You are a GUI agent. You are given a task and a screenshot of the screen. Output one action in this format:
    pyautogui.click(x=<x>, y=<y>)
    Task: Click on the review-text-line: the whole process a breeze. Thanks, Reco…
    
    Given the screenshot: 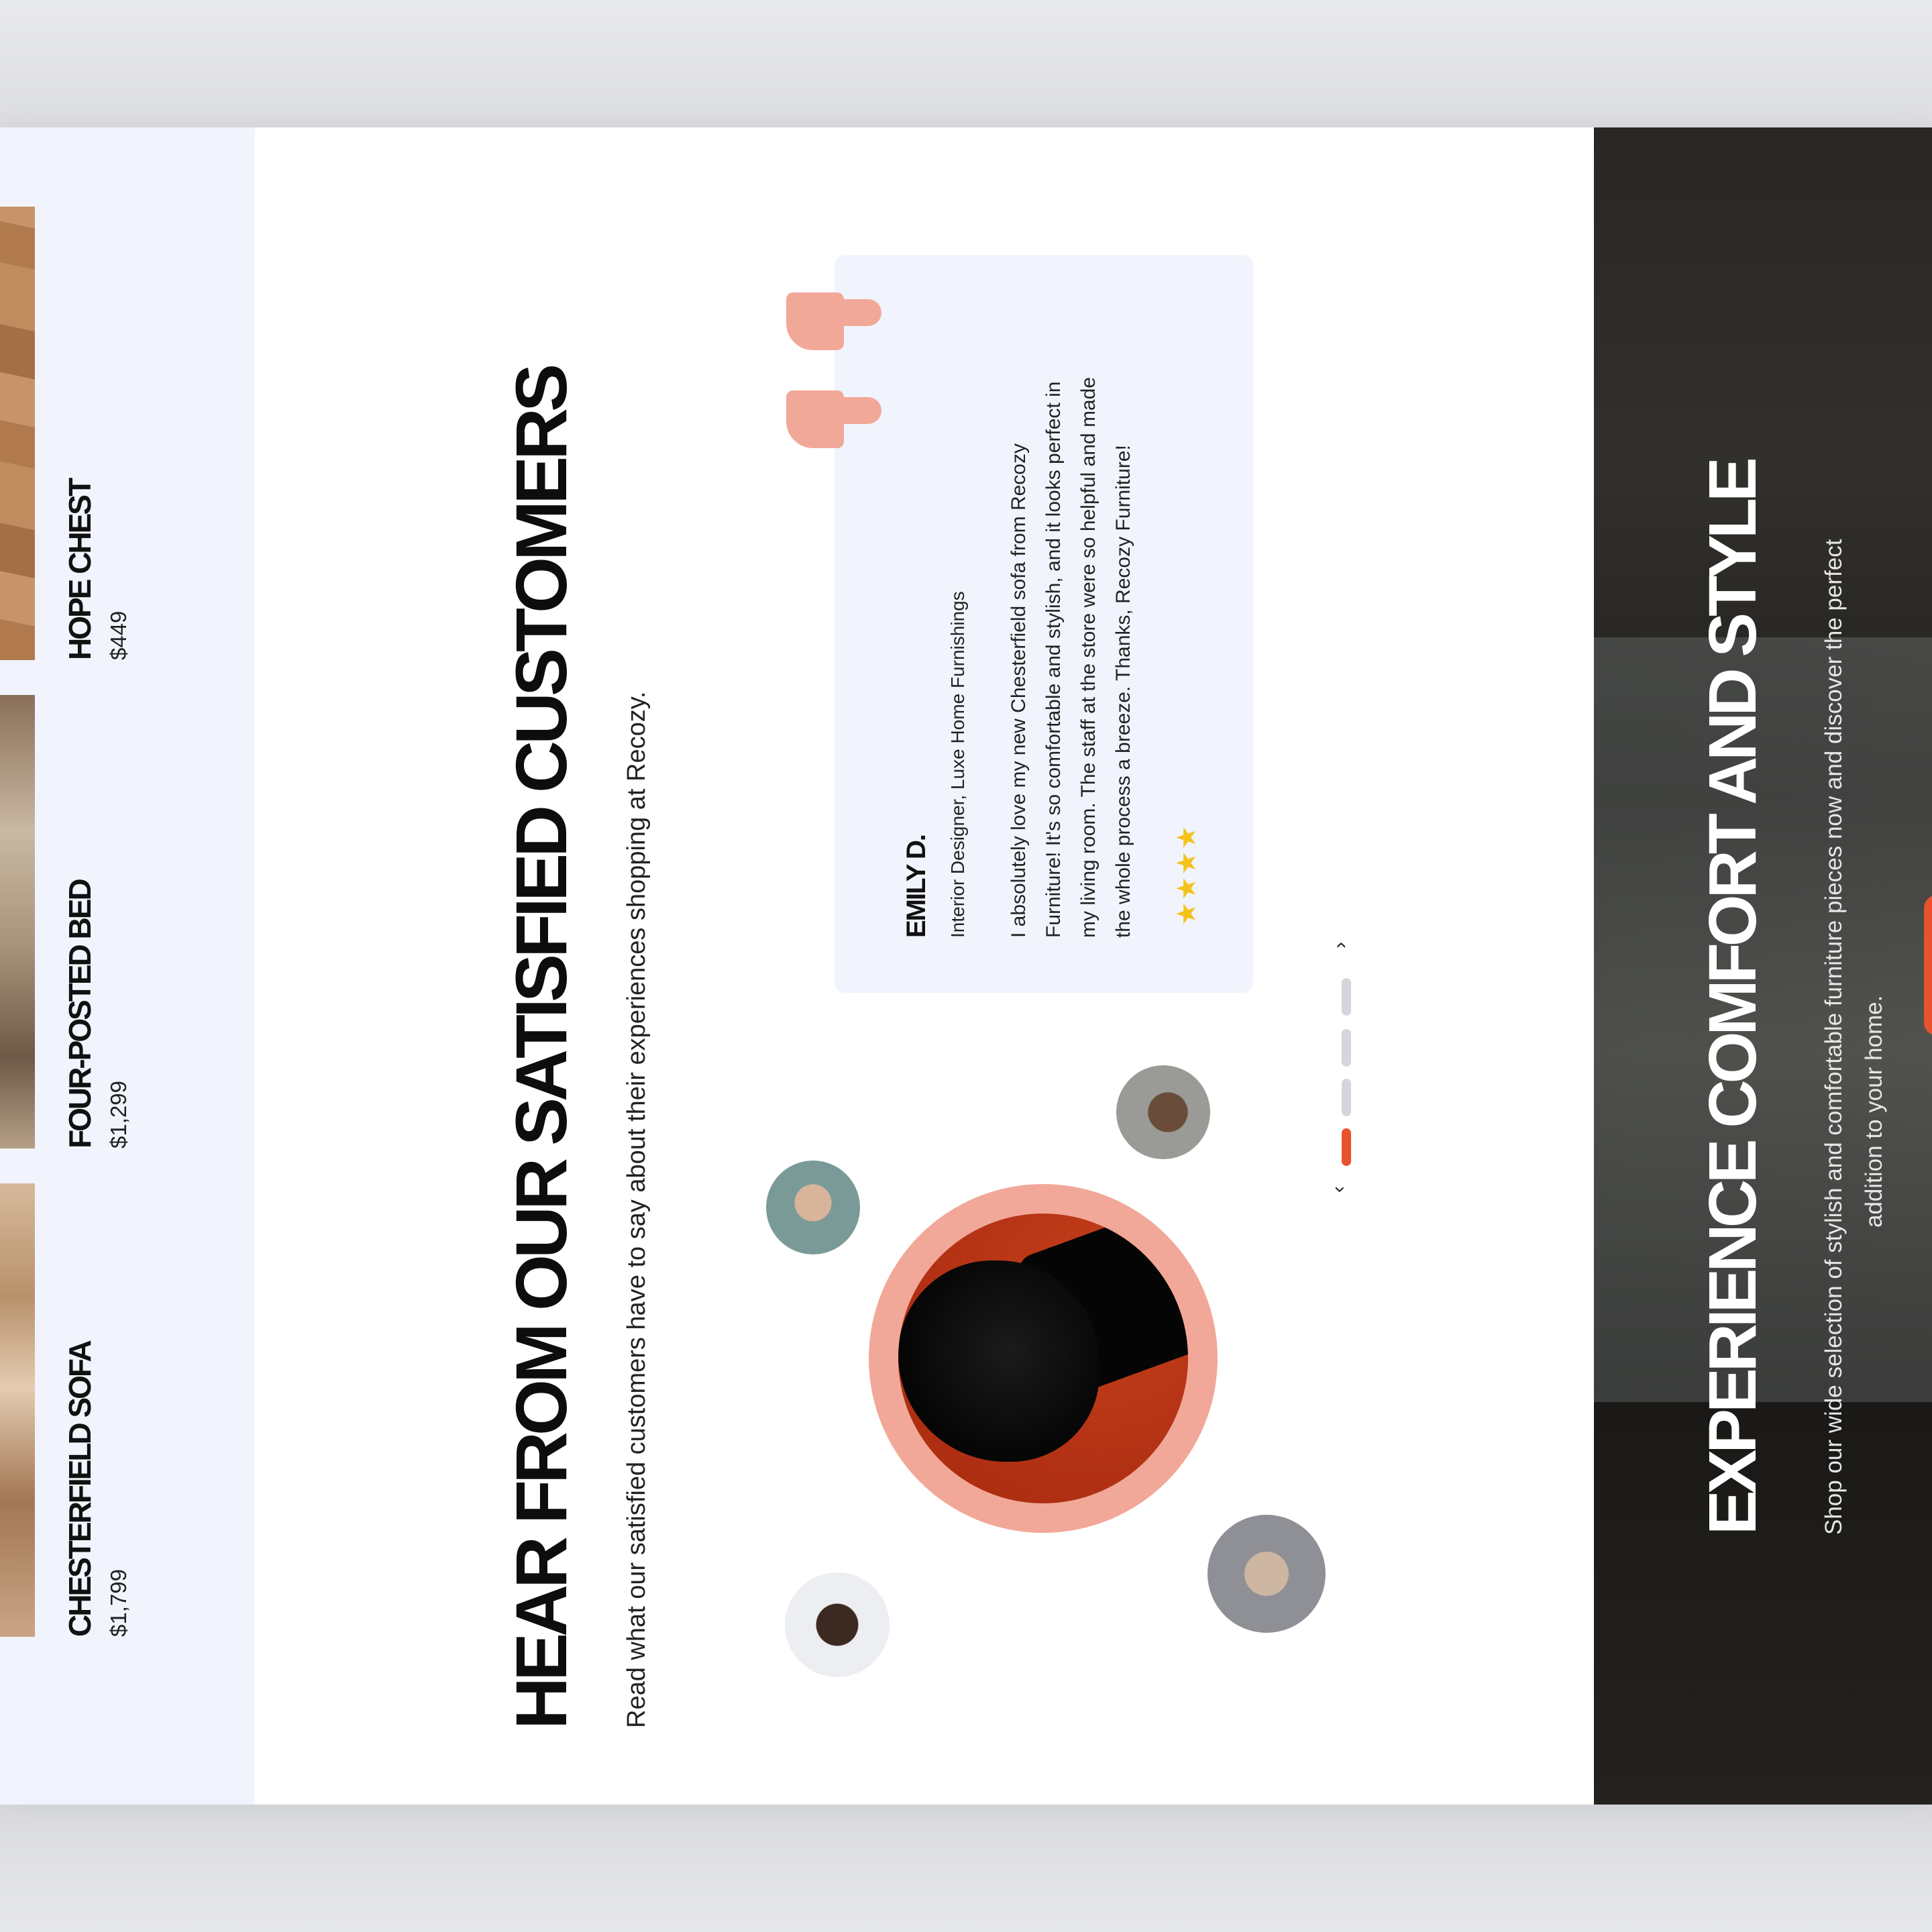 What is the action you would take?
    pyautogui.click(x=1123, y=691)
    